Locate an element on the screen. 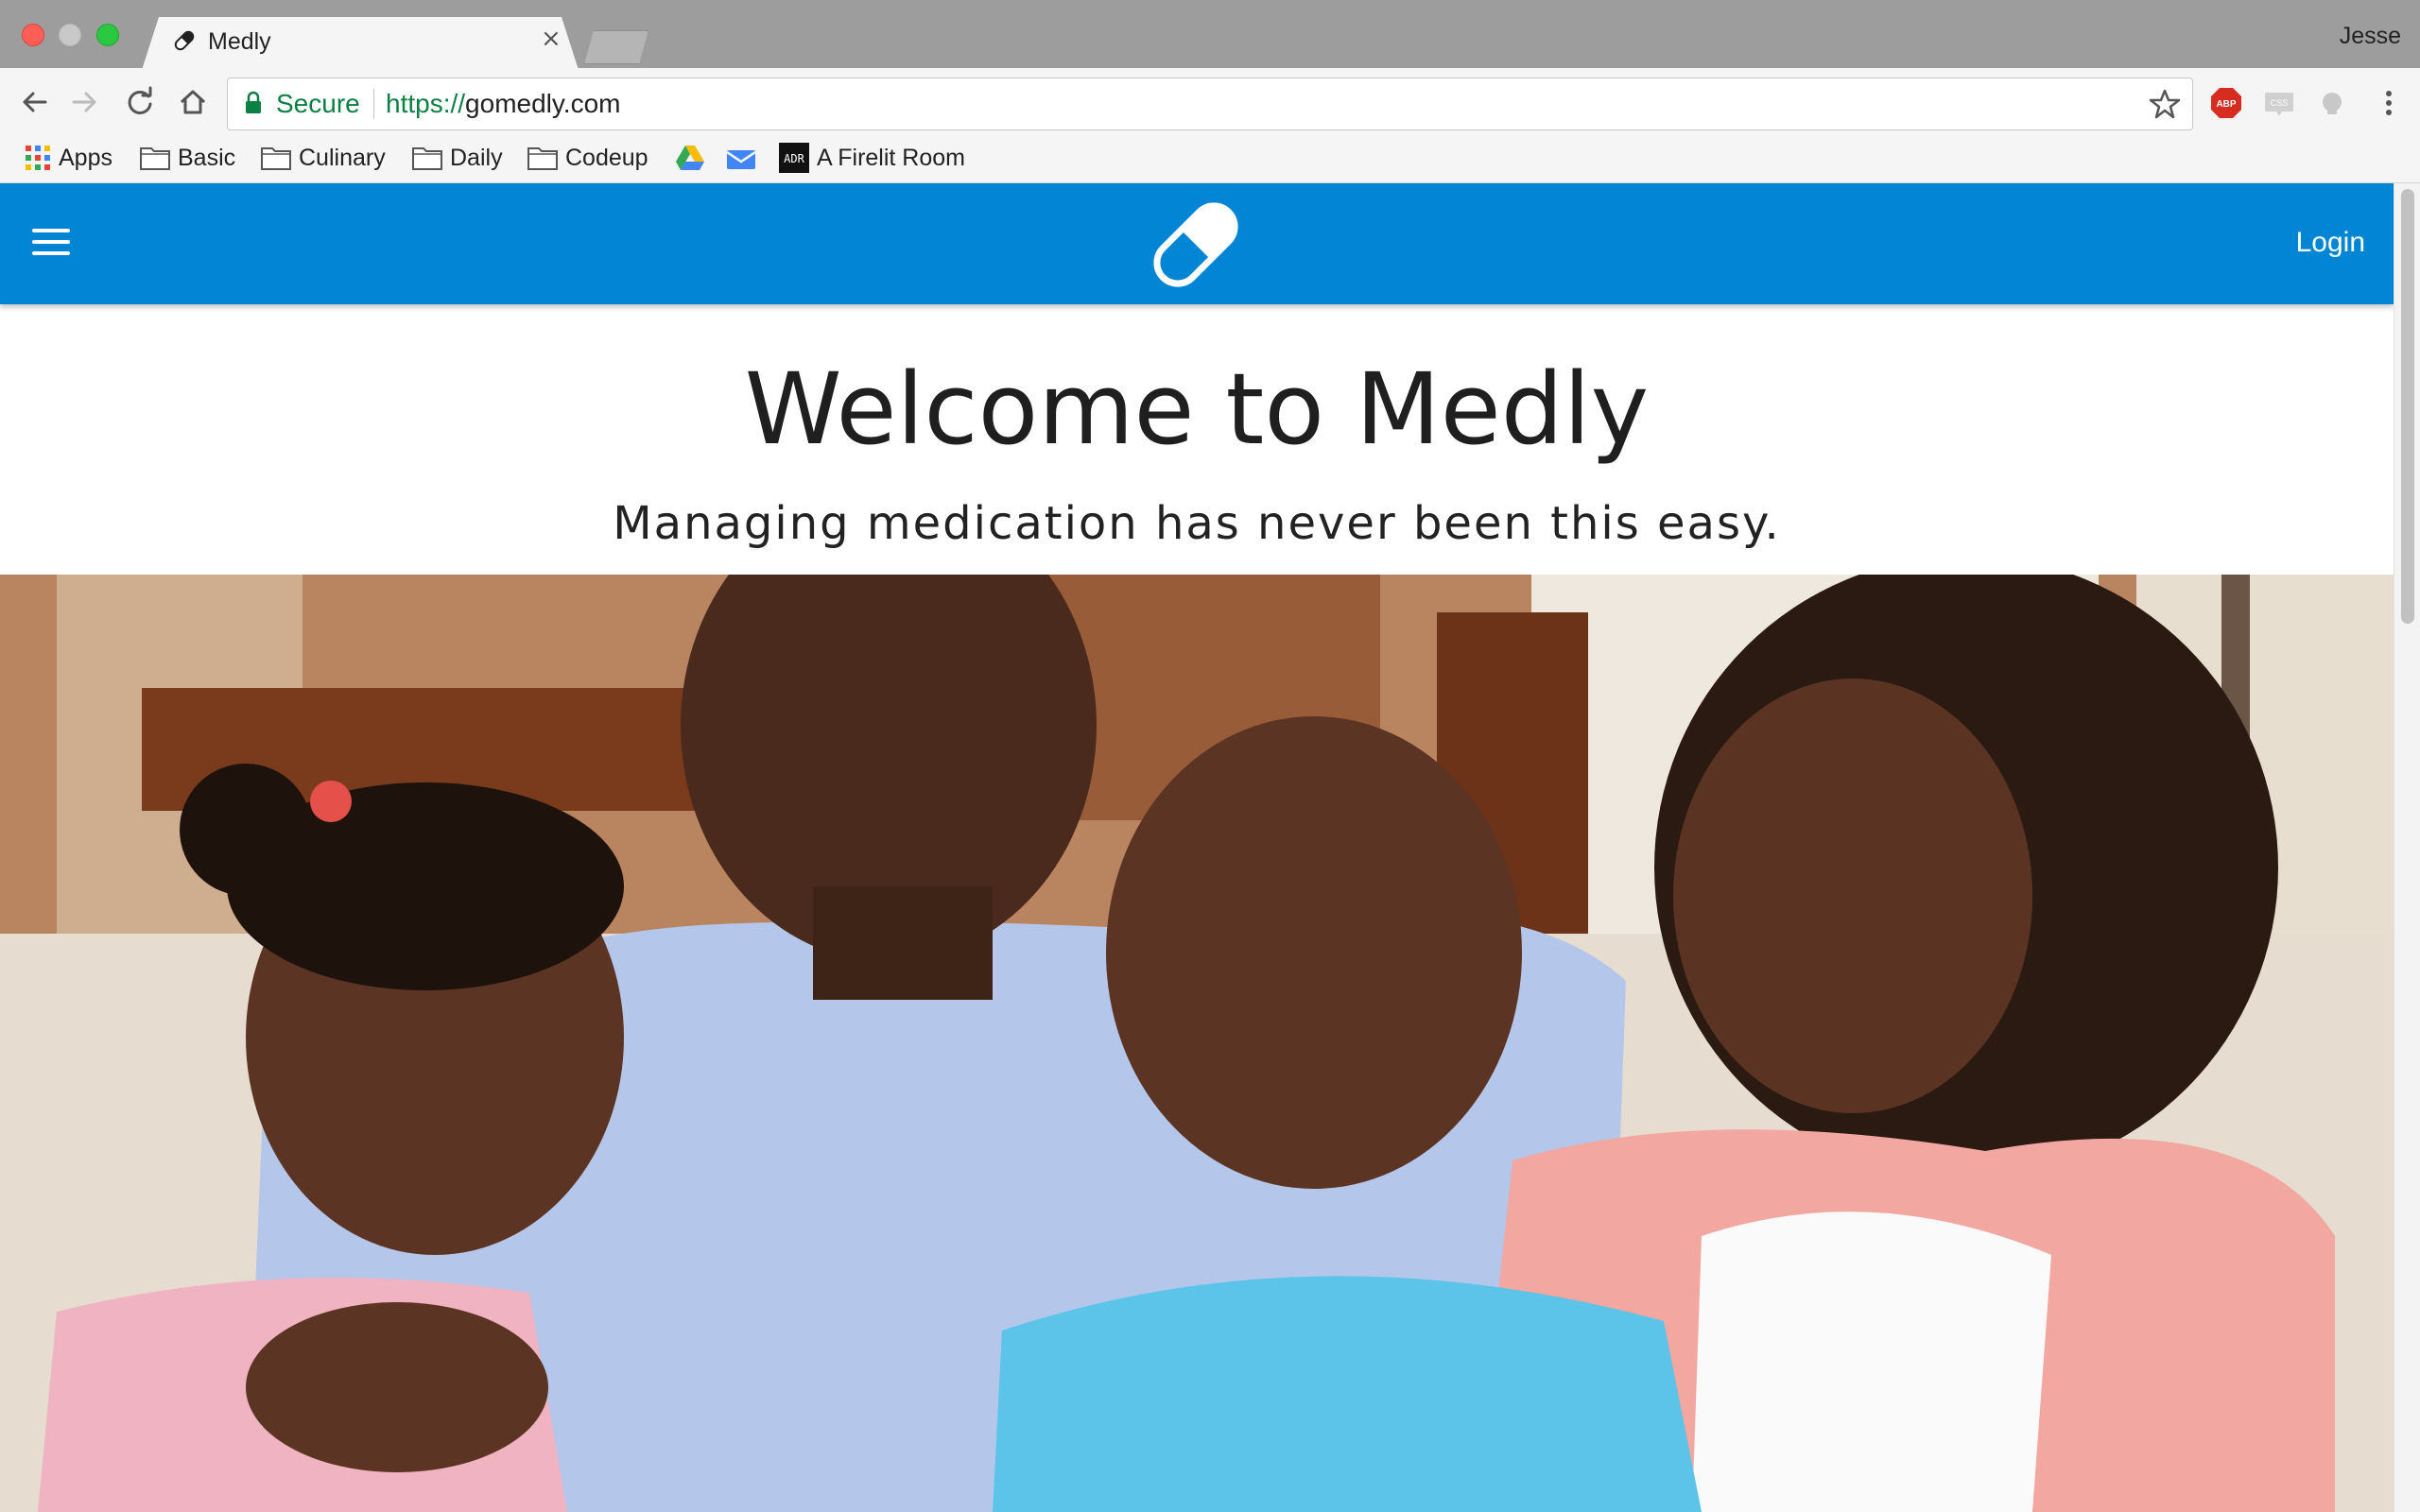 The image size is (2420, 1512). forward-arrow-icon is located at coordinates (85, 102).